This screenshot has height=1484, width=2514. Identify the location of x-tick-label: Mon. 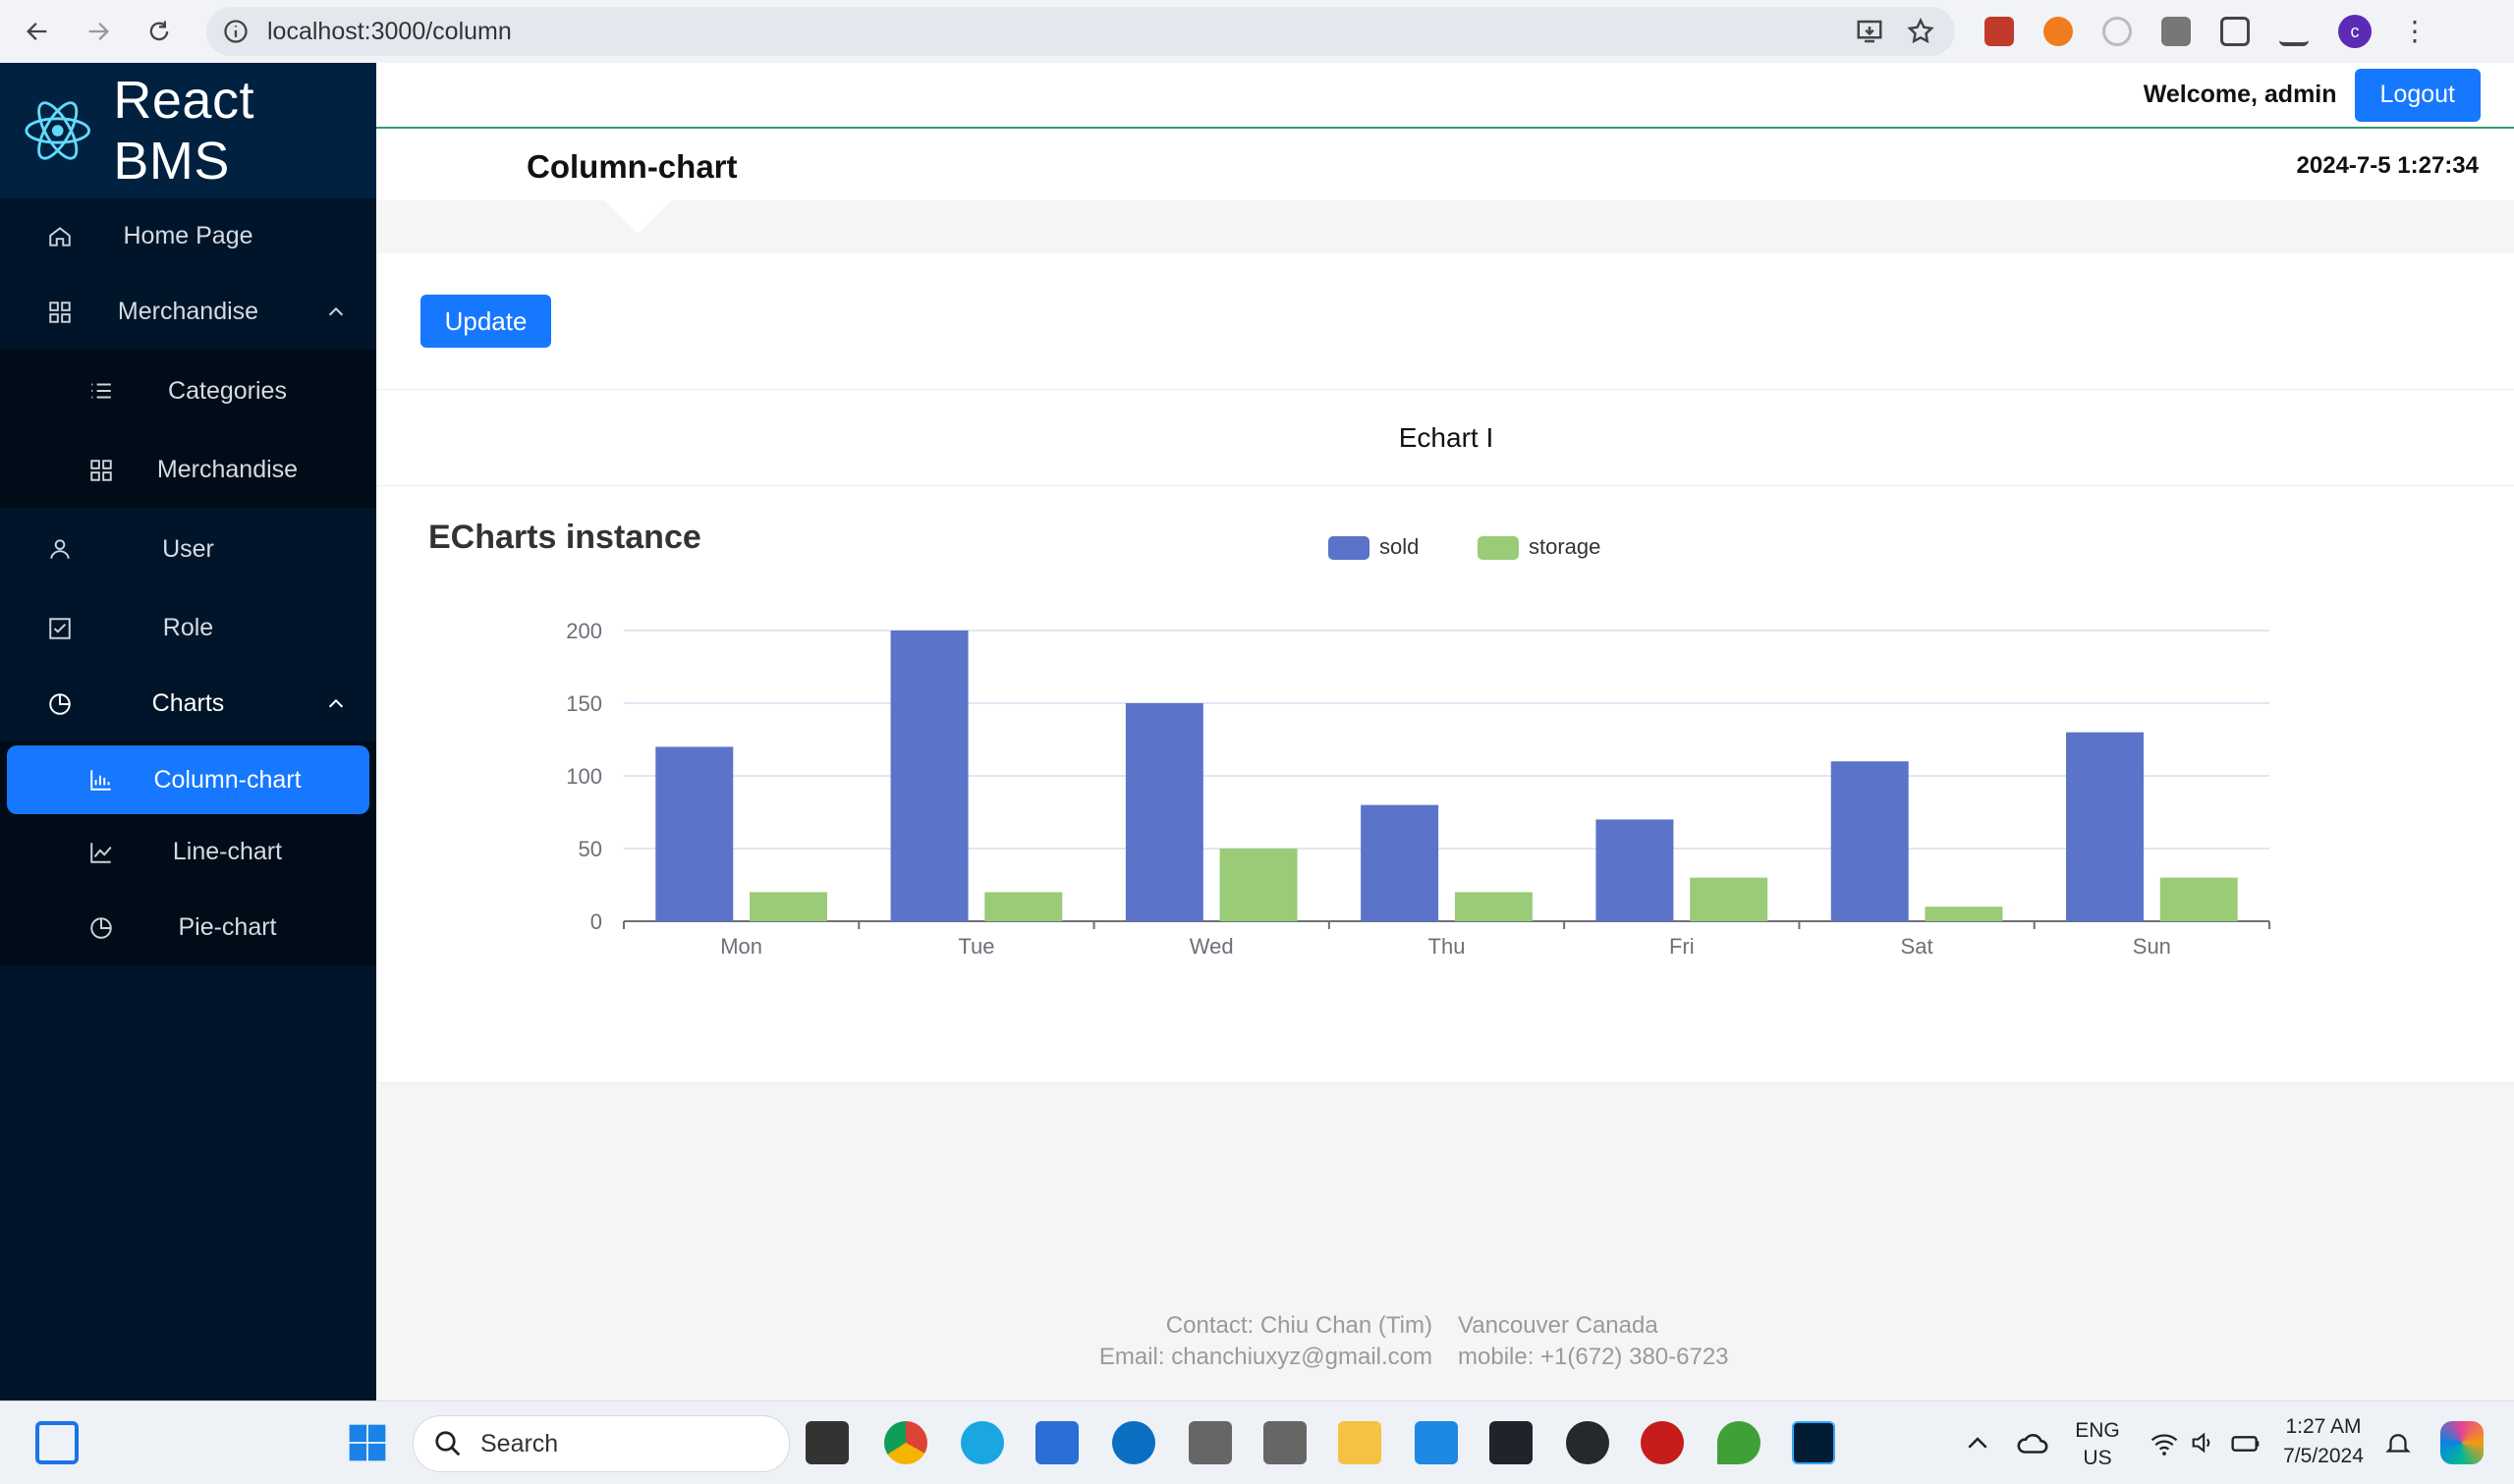
(741, 946).